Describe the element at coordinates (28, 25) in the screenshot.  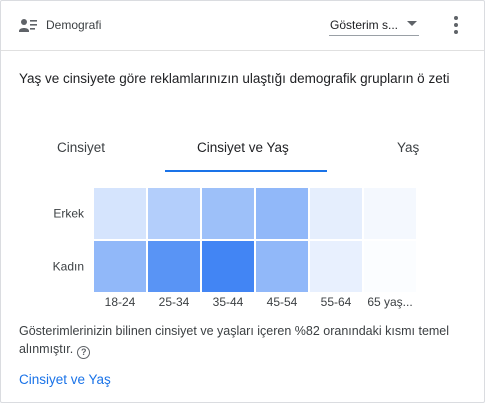
I see `demography-icon` at that location.